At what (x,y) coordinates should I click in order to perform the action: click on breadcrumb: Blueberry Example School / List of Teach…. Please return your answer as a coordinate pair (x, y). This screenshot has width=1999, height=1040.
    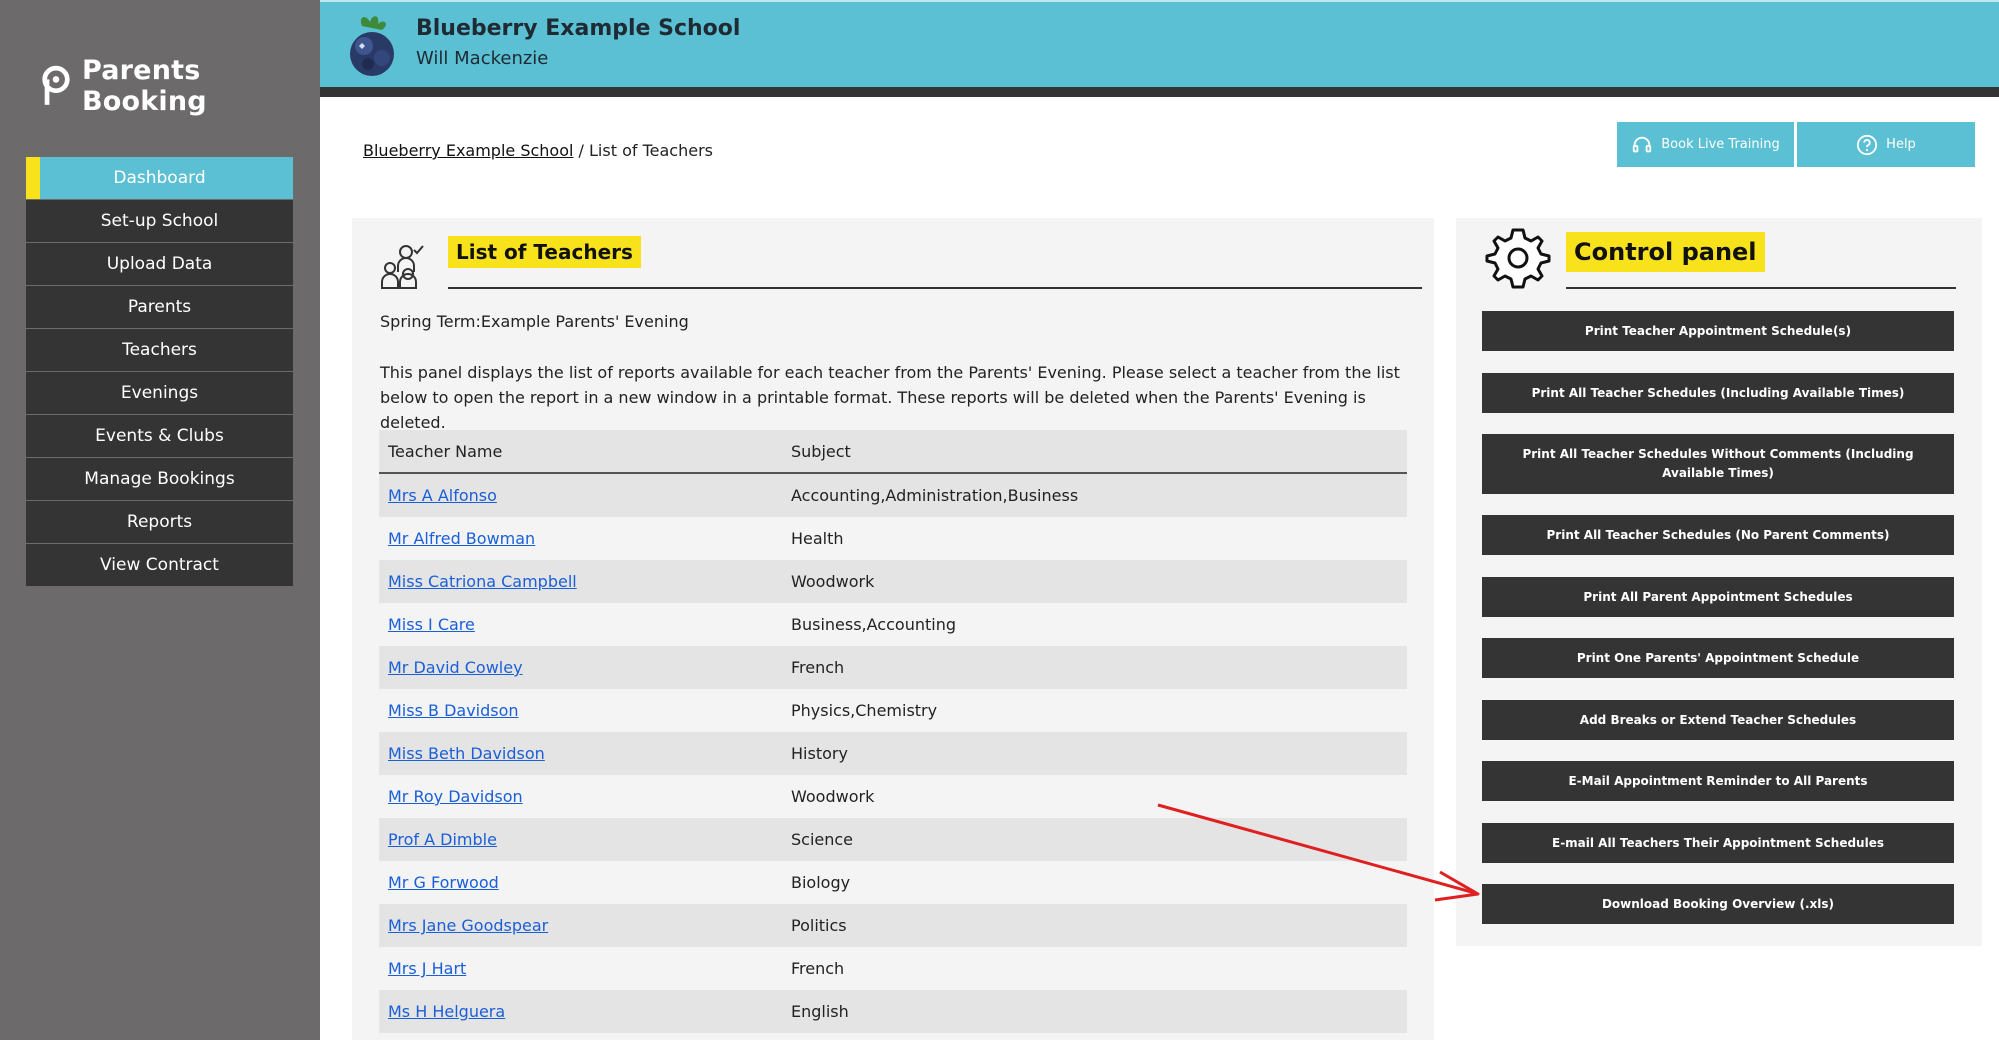
    Looking at the image, I should click on (538, 150).